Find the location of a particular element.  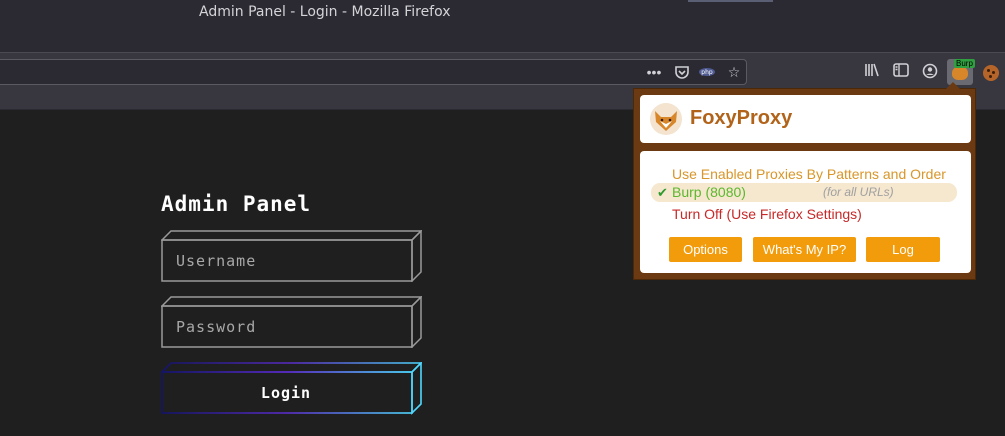

proxy-badge: Burp is located at coordinates (964, 63).